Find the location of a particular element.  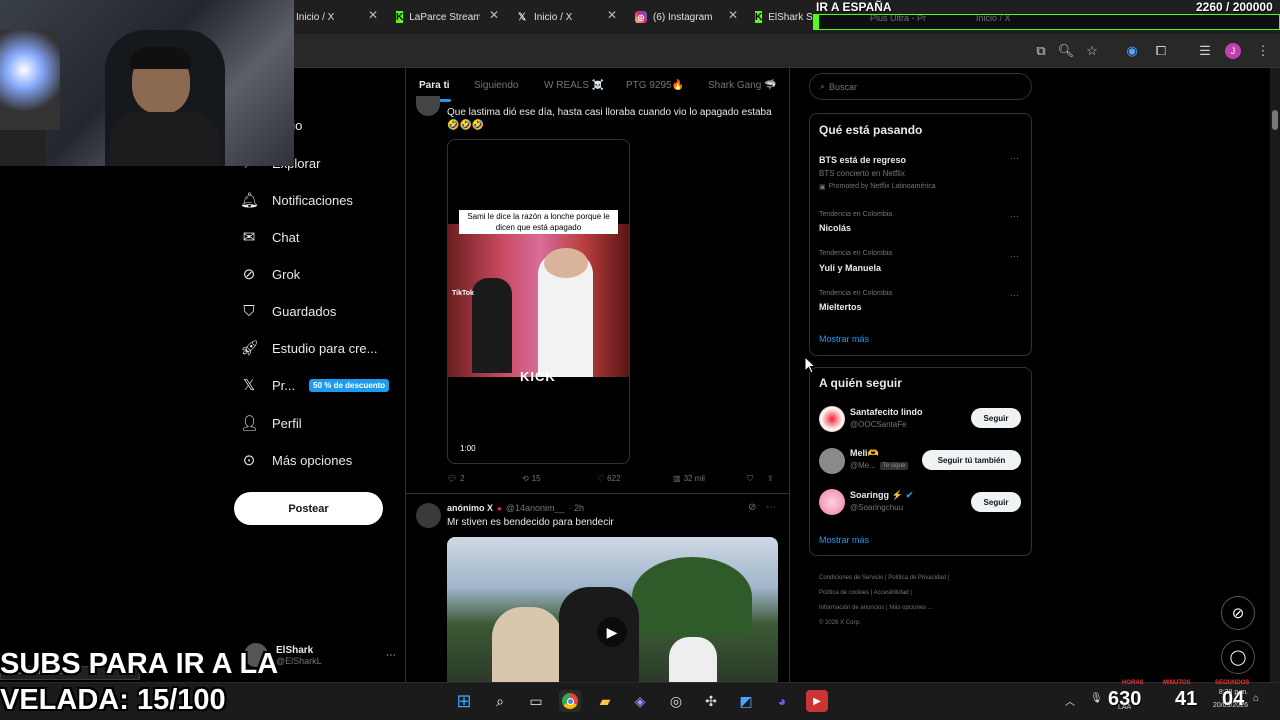

app-icon: ◩ is located at coordinates (746, 701).